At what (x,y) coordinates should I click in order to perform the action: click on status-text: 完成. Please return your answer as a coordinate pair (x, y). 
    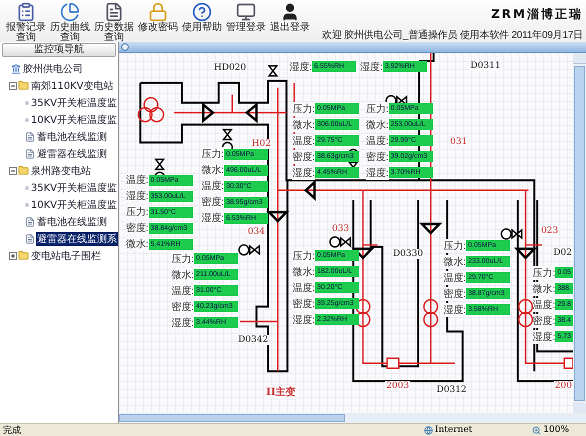
    Looking at the image, I should click on (12, 430).